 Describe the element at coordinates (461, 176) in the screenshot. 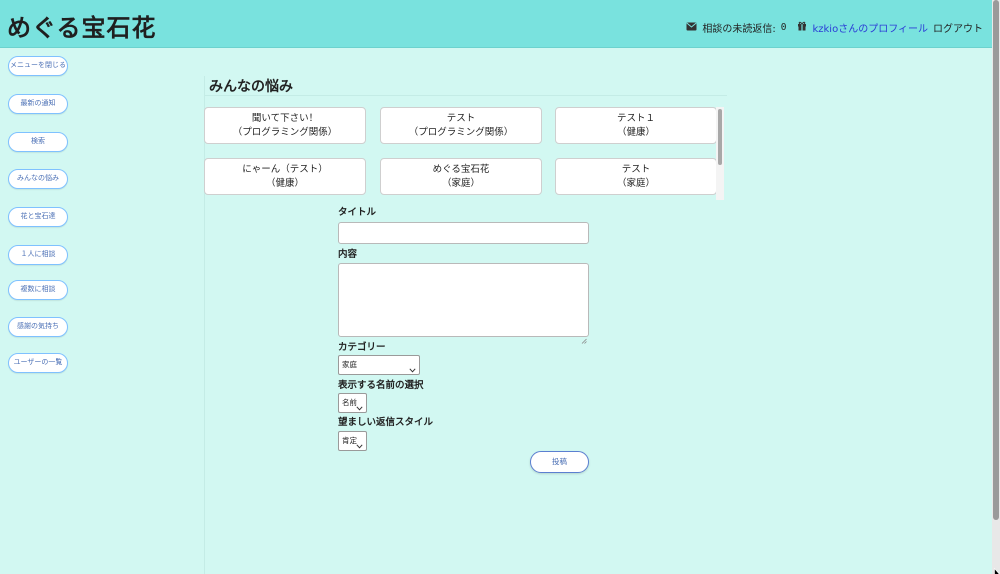

I see `worry-card: めぐる宝石花 （家庭）` at that location.